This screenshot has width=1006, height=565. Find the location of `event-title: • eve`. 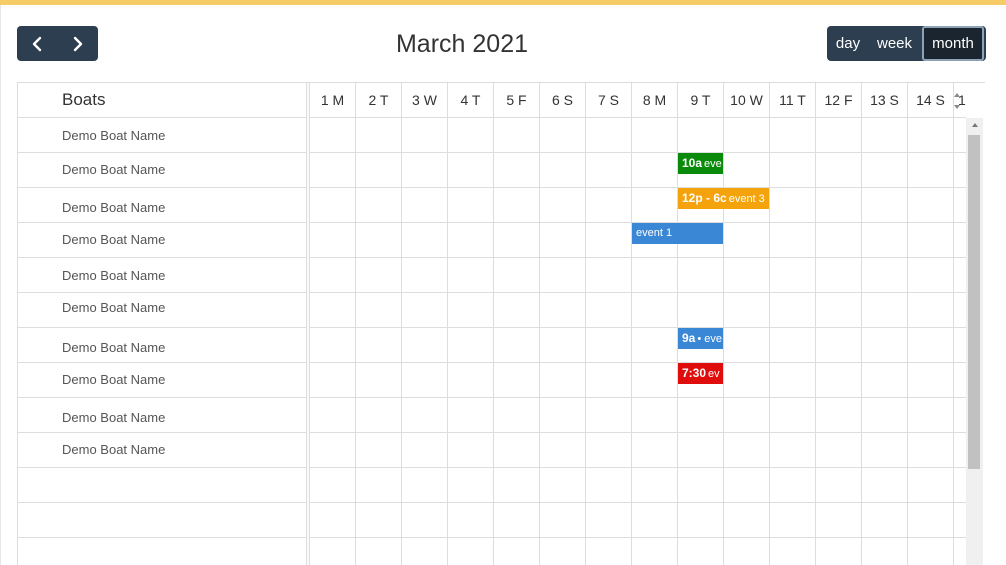

event-title: • eve is located at coordinates (710, 339).